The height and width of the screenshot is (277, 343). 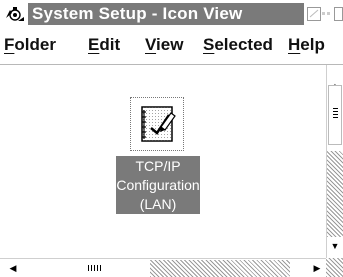 I want to click on arrow-left-icon: ◀, so click(x=13, y=268).